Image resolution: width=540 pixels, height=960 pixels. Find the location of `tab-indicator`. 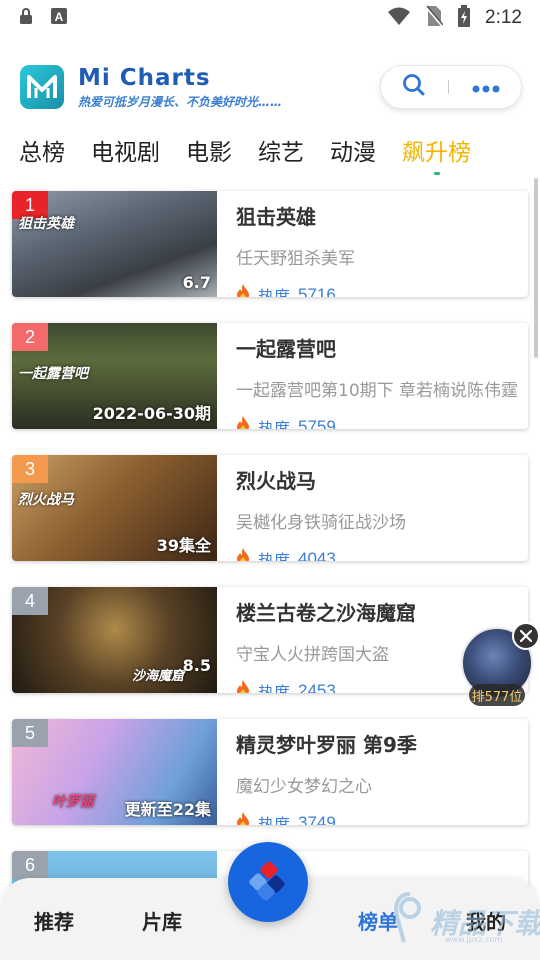

tab-indicator is located at coordinates (436, 173).